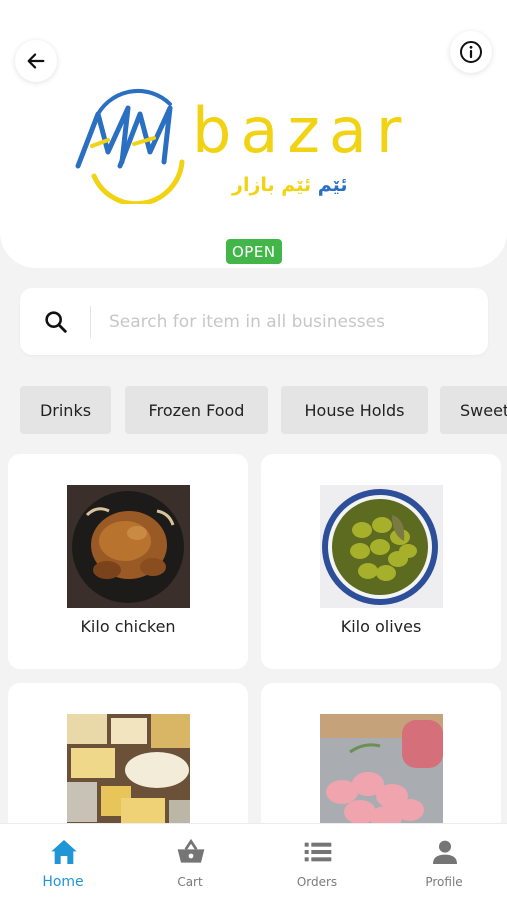 The image size is (507, 900). I want to click on product-card: Kilo chicken, so click(128, 561).